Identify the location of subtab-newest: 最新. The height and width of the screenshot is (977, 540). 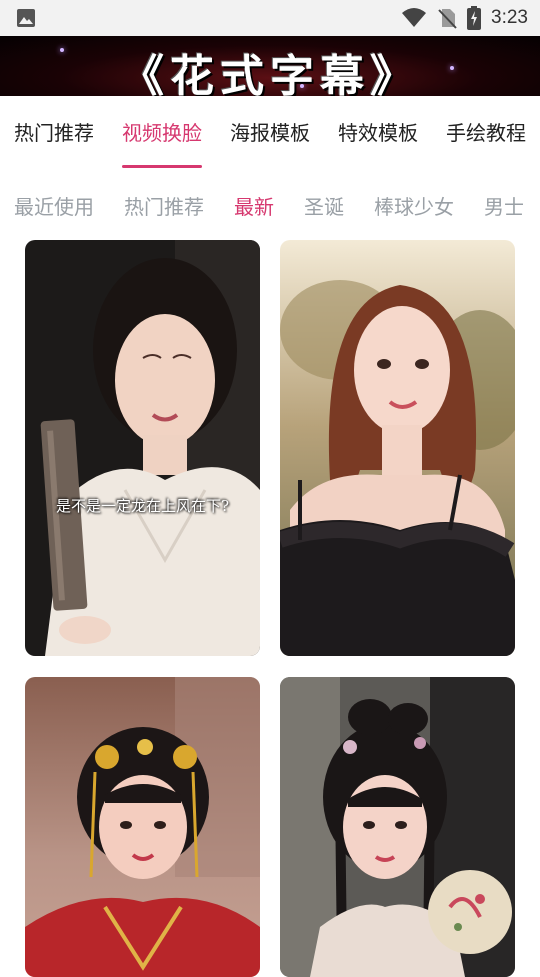
(254, 205).